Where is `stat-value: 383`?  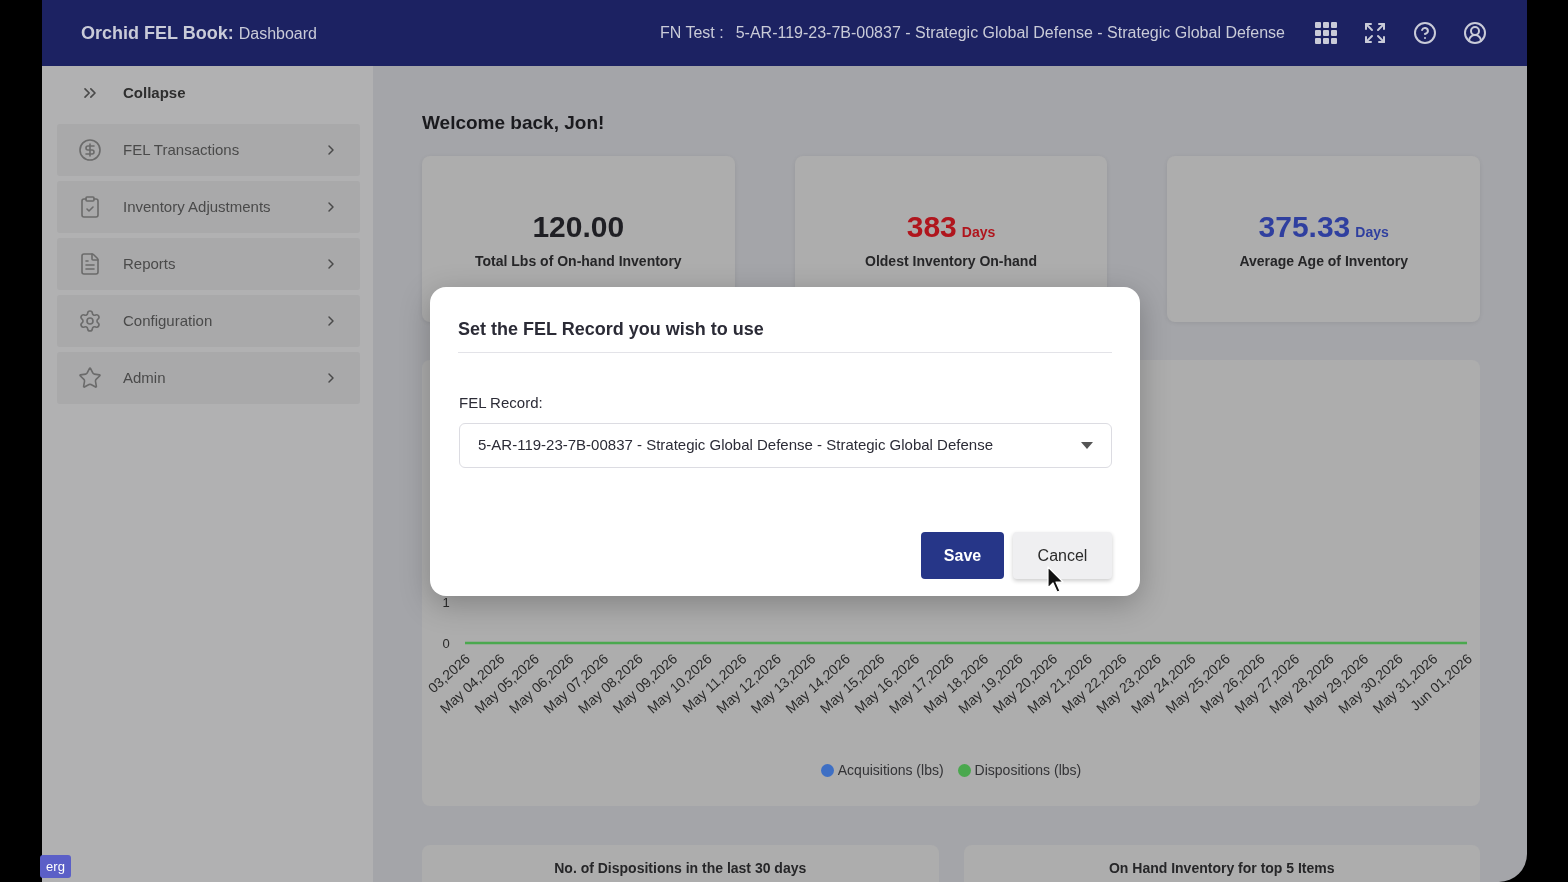 stat-value: 383 is located at coordinates (931, 227).